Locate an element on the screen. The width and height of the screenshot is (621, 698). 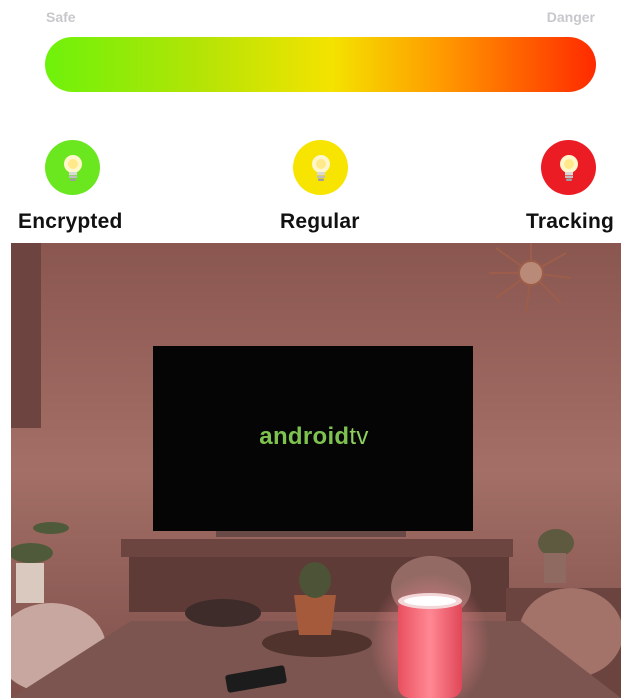
encrypted-label: Encrypted is located at coordinates (70, 221).